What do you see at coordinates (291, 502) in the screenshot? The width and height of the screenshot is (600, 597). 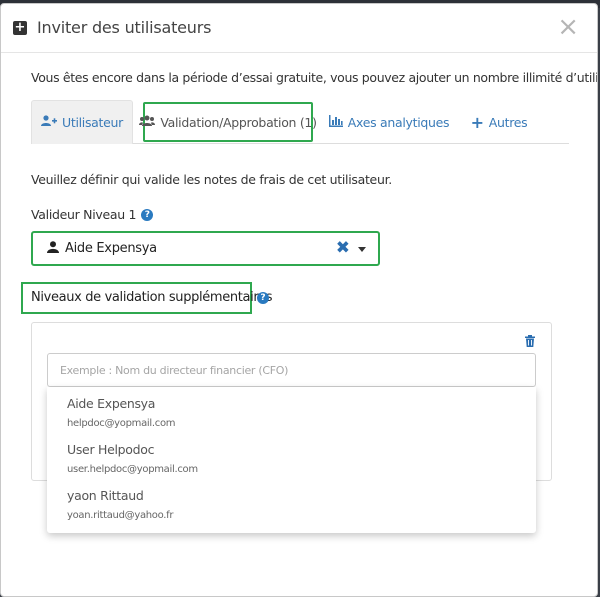 I see `dropdown-option: yaon Rittaud yoan.rittaud@yahoo.fr` at bounding box center [291, 502].